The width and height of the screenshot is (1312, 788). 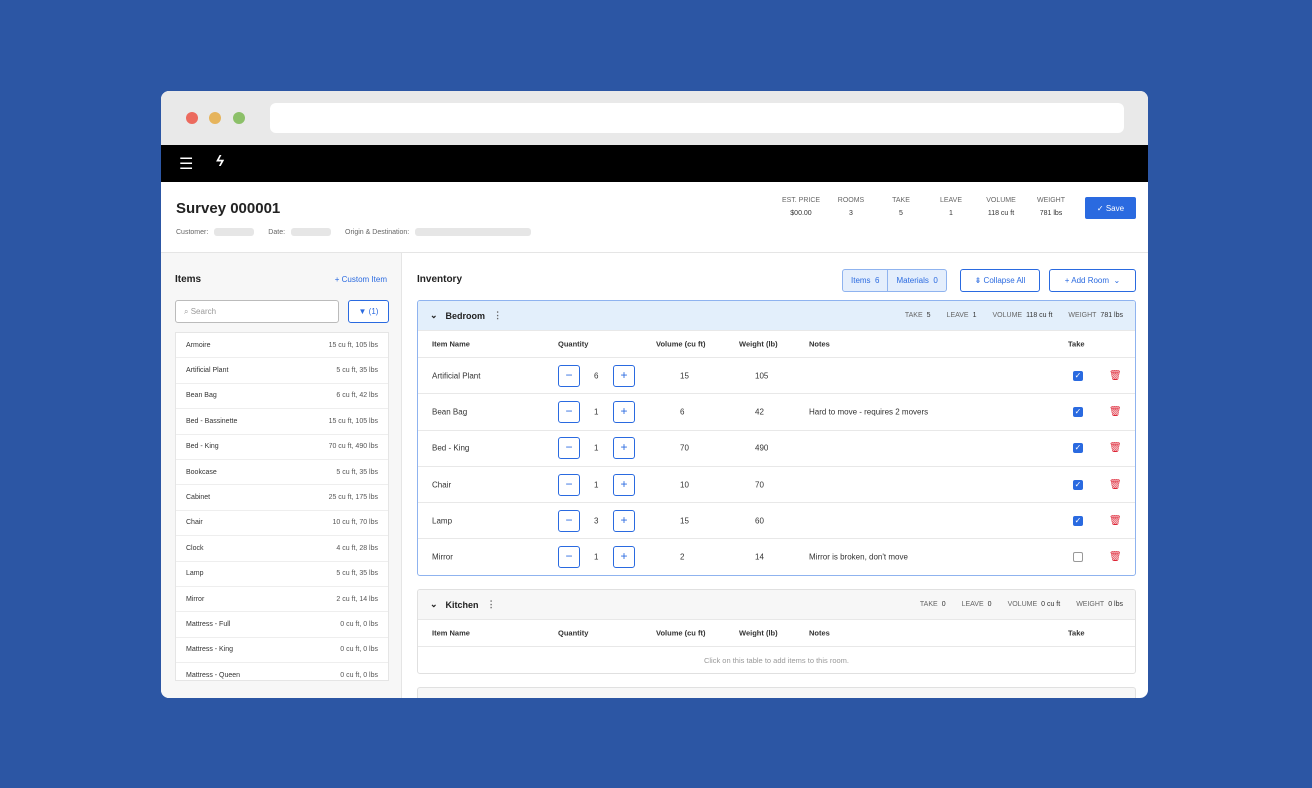 I want to click on table-row: Bed - King − 1 + 70 490 ✓ 🗑, so click(x=776, y=447).